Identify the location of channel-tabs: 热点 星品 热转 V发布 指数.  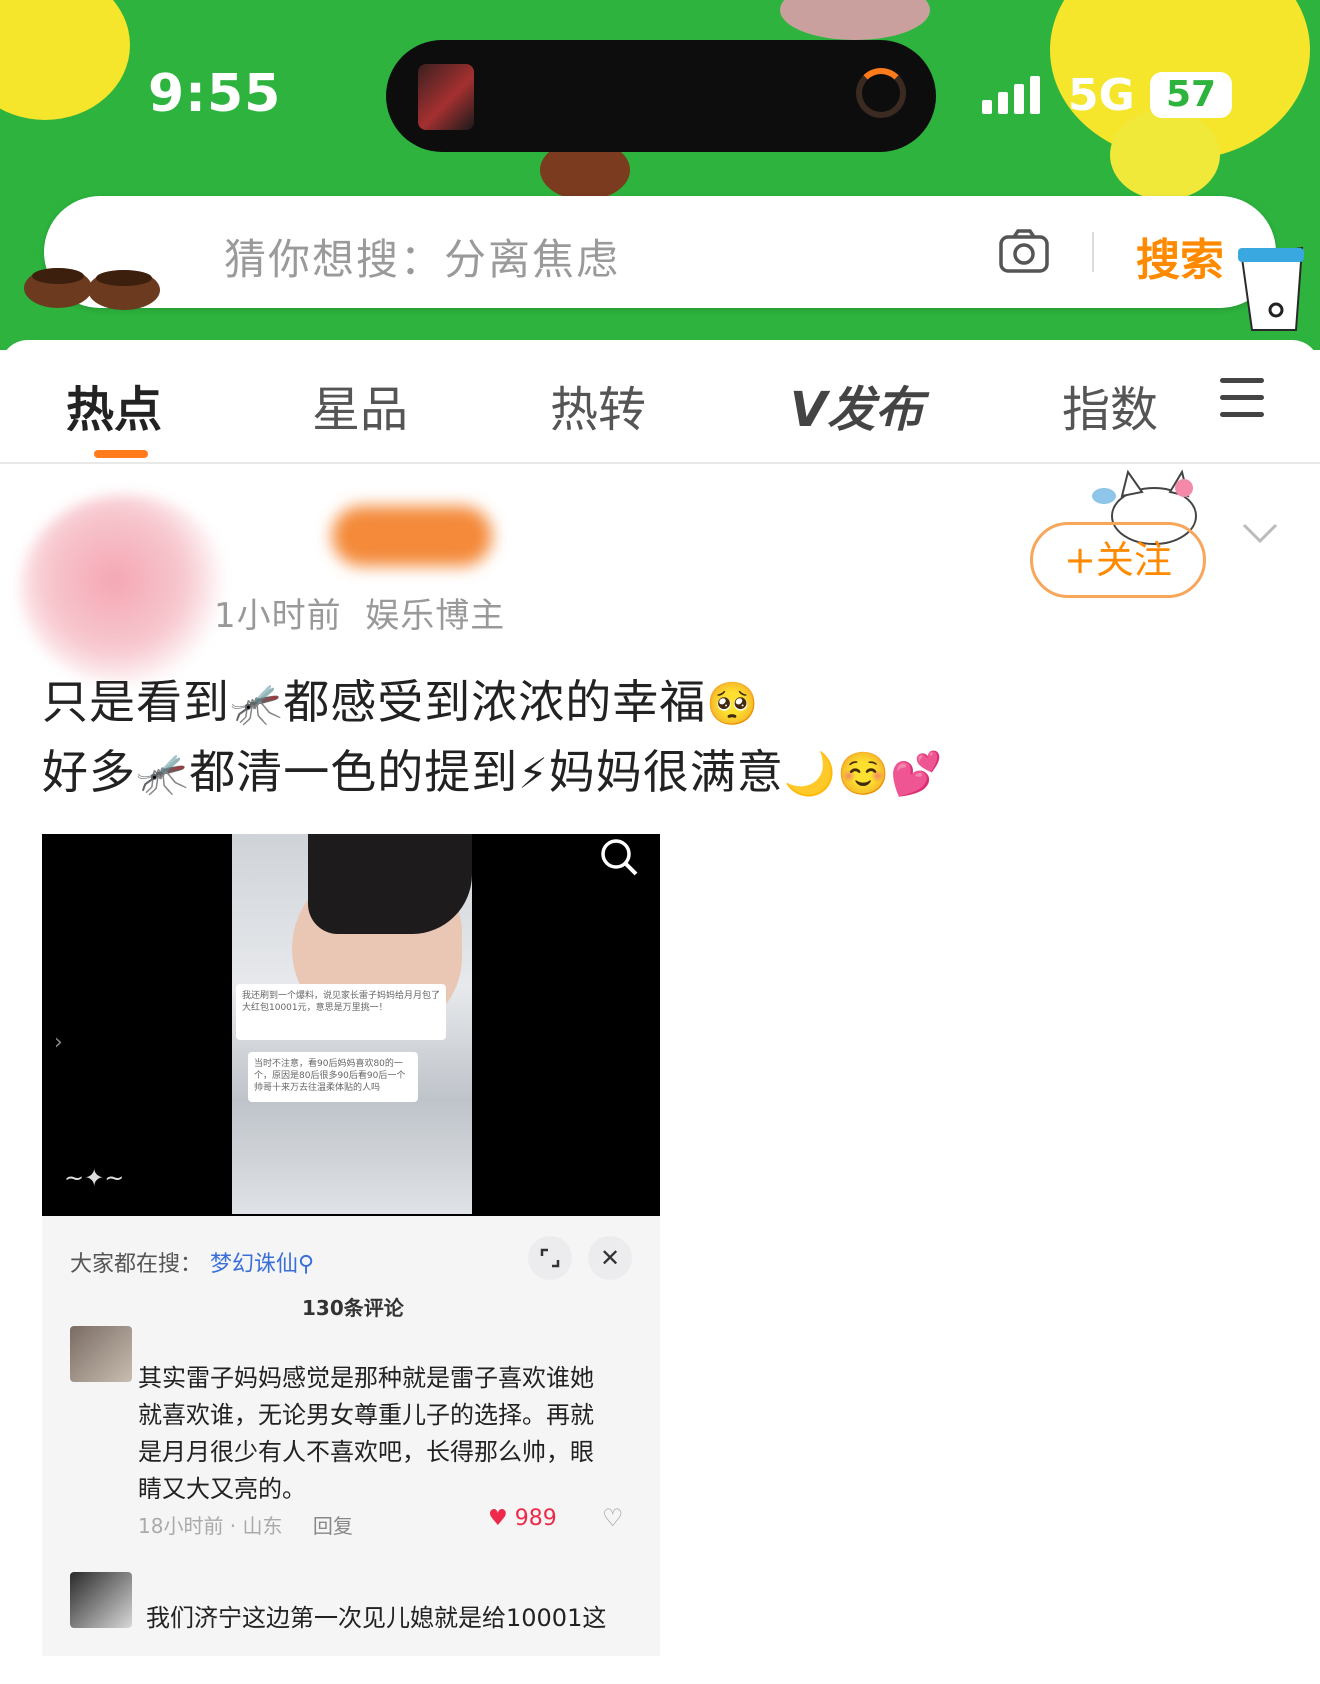
(660, 402).